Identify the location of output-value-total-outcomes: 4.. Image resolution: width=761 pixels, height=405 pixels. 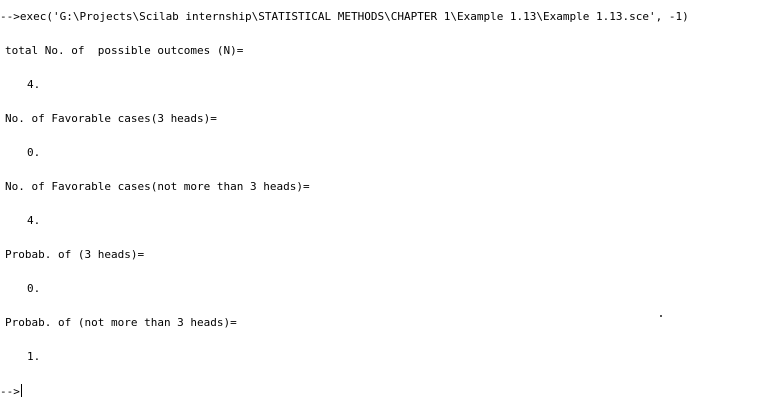
(34, 84).